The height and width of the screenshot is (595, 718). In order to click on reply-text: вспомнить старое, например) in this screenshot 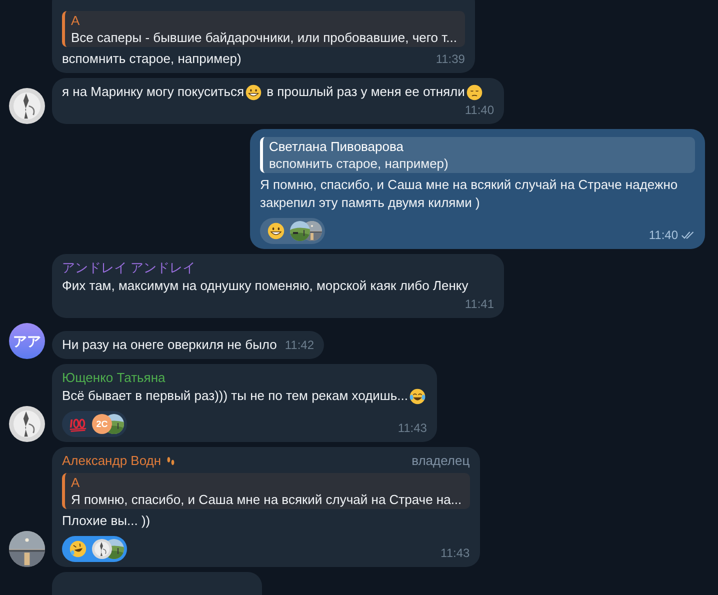, I will do `click(359, 163)`.